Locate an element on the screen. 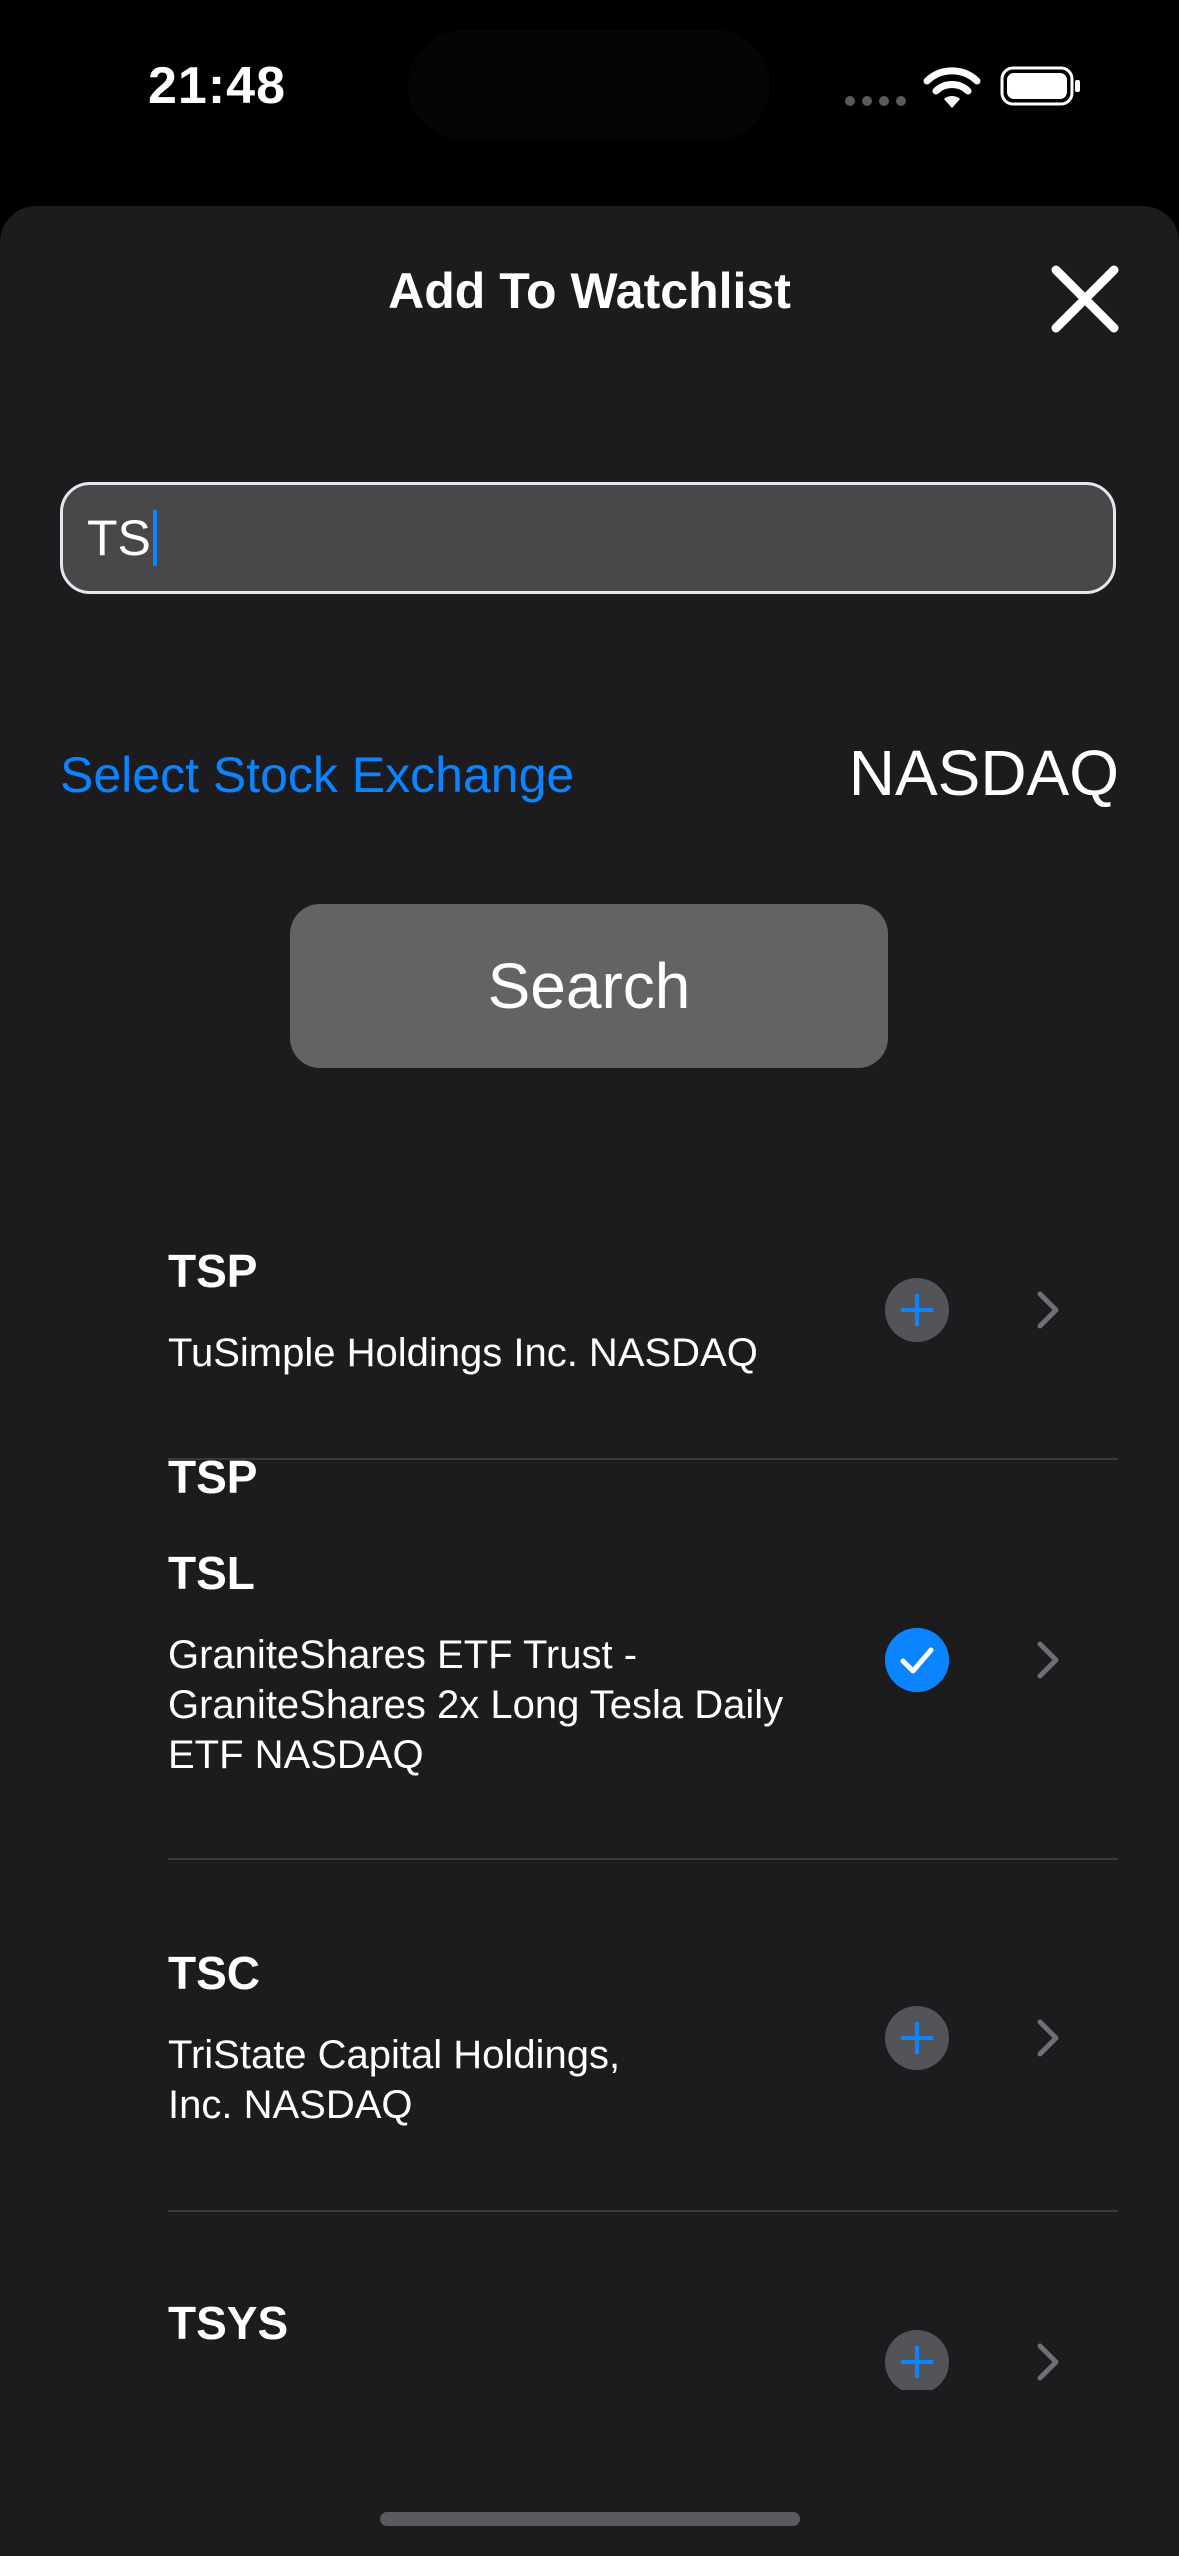 This screenshot has height=2556, width=1179. bottom-clip is located at coordinates (589, 2473).